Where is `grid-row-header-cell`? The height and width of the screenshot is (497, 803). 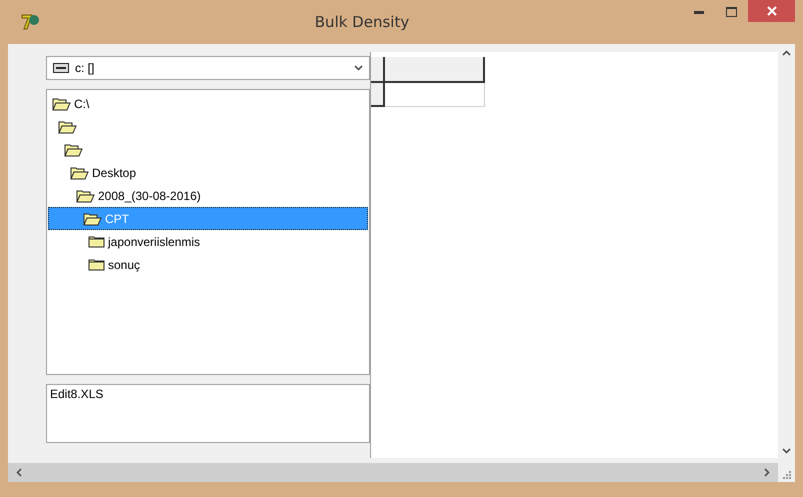 grid-row-header-cell is located at coordinates (378, 95).